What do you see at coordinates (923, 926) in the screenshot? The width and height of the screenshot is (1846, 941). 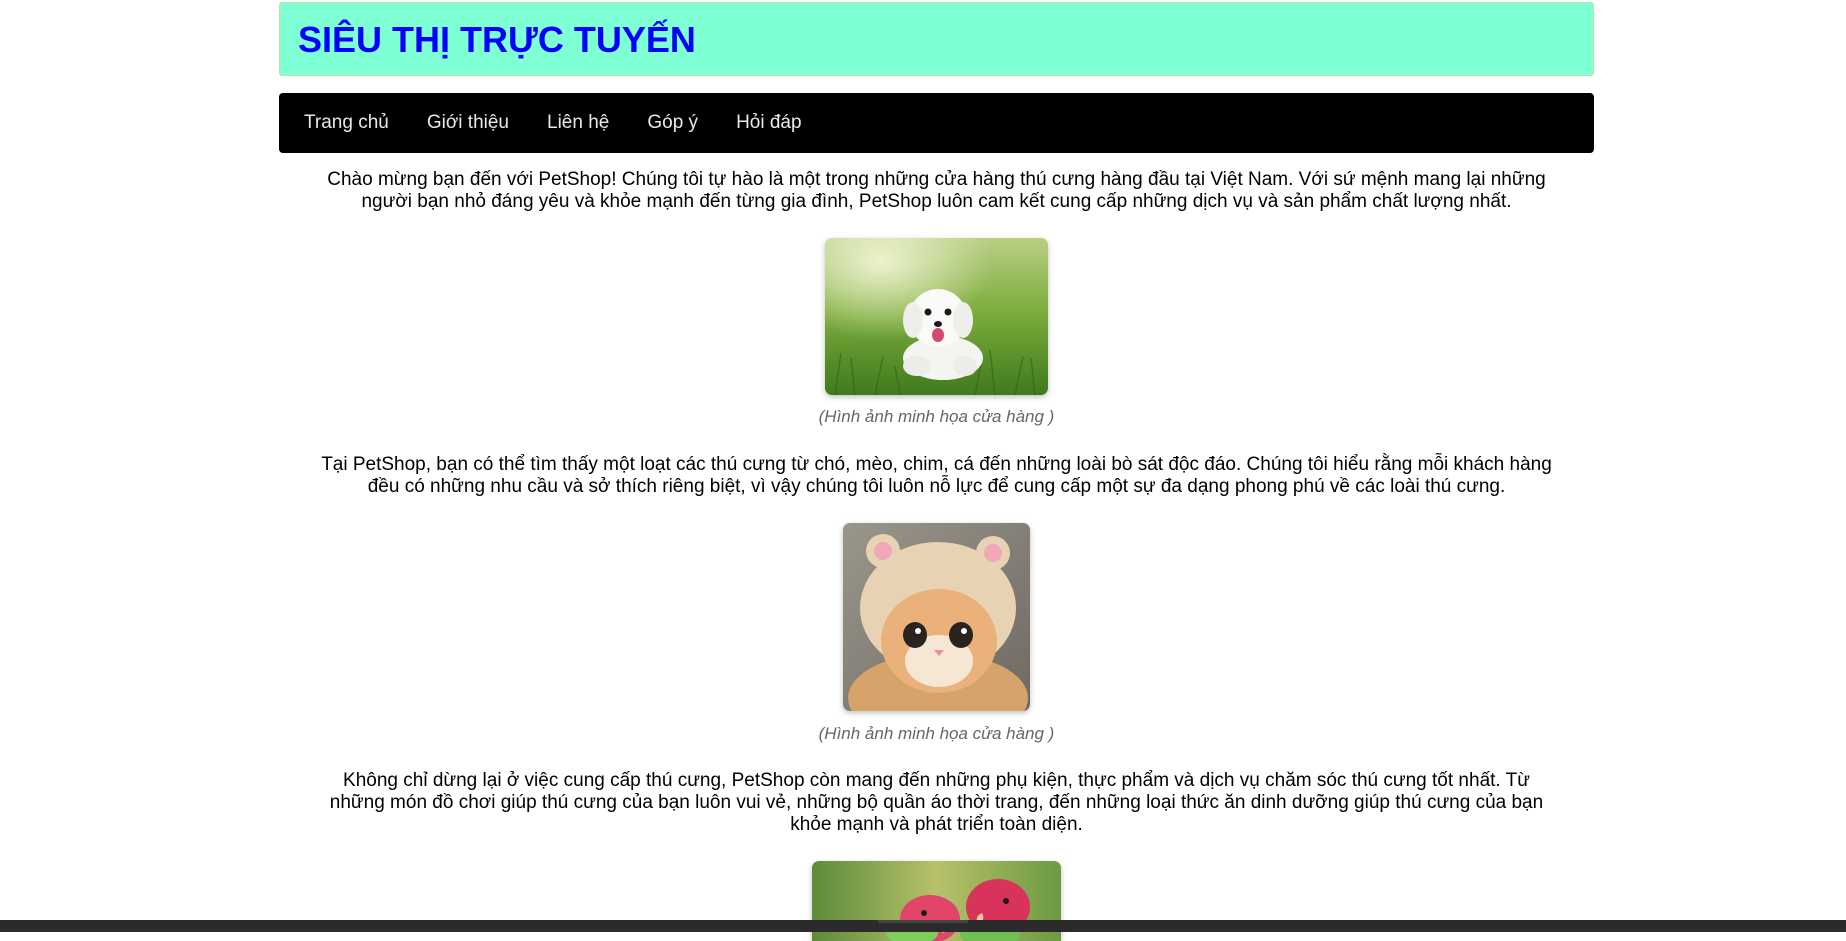 I see `os-taskbar` at bounding box center [923, 926].